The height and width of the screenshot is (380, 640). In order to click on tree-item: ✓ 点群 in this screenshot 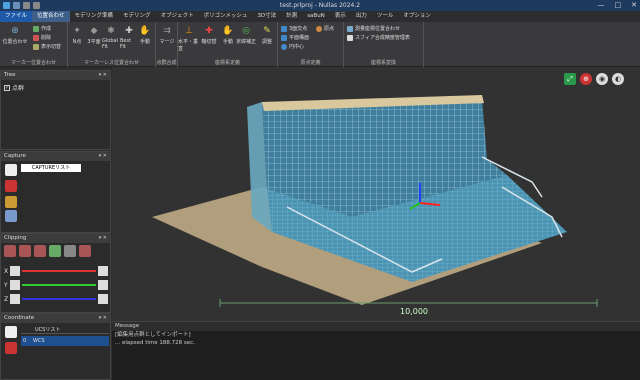, I will do `click(55, 87)`.